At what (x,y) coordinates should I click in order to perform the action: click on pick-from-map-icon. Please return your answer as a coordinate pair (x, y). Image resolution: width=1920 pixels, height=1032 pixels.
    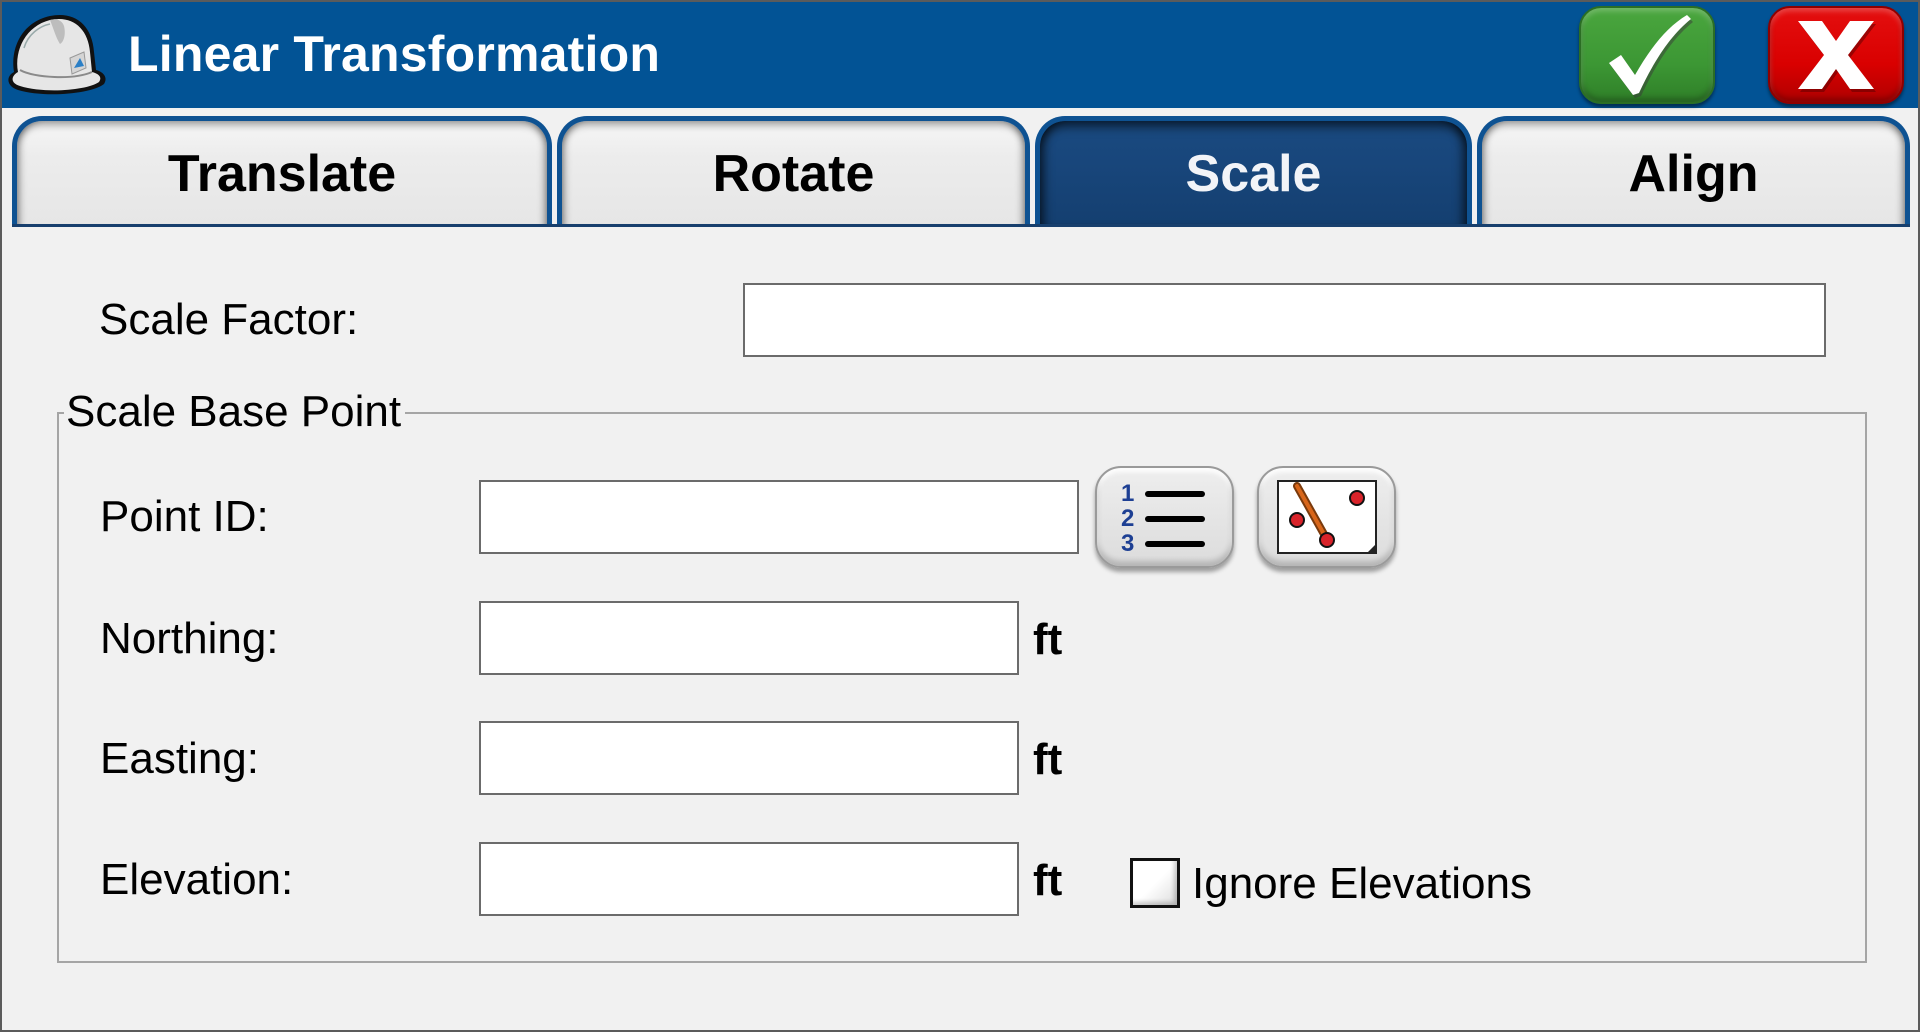
    Looking at the image, I should click on (1326, 517).